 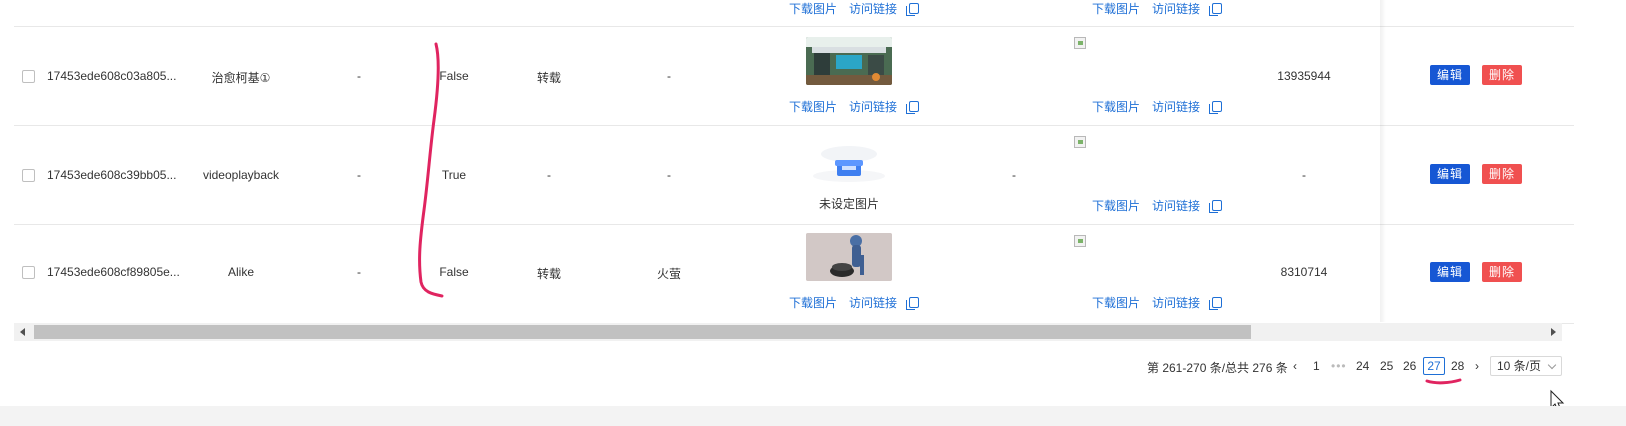 I want to click on scrollbar-thumb, so click(x=642, y=332).